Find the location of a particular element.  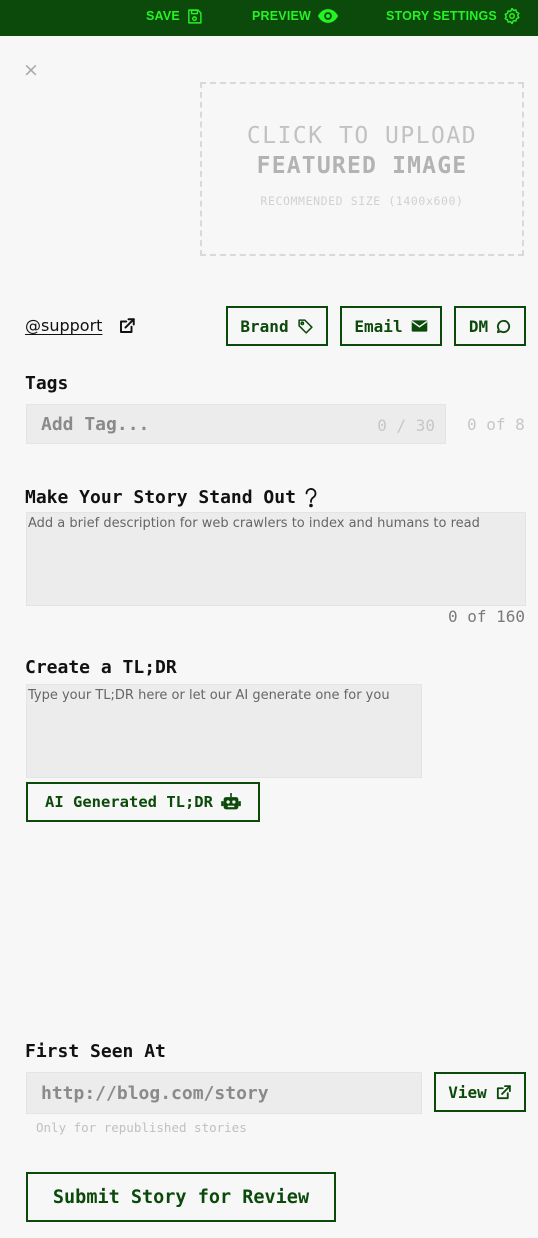

upload-line-1: CLICK TO UPLOAD is located at coordinates (362, 136).